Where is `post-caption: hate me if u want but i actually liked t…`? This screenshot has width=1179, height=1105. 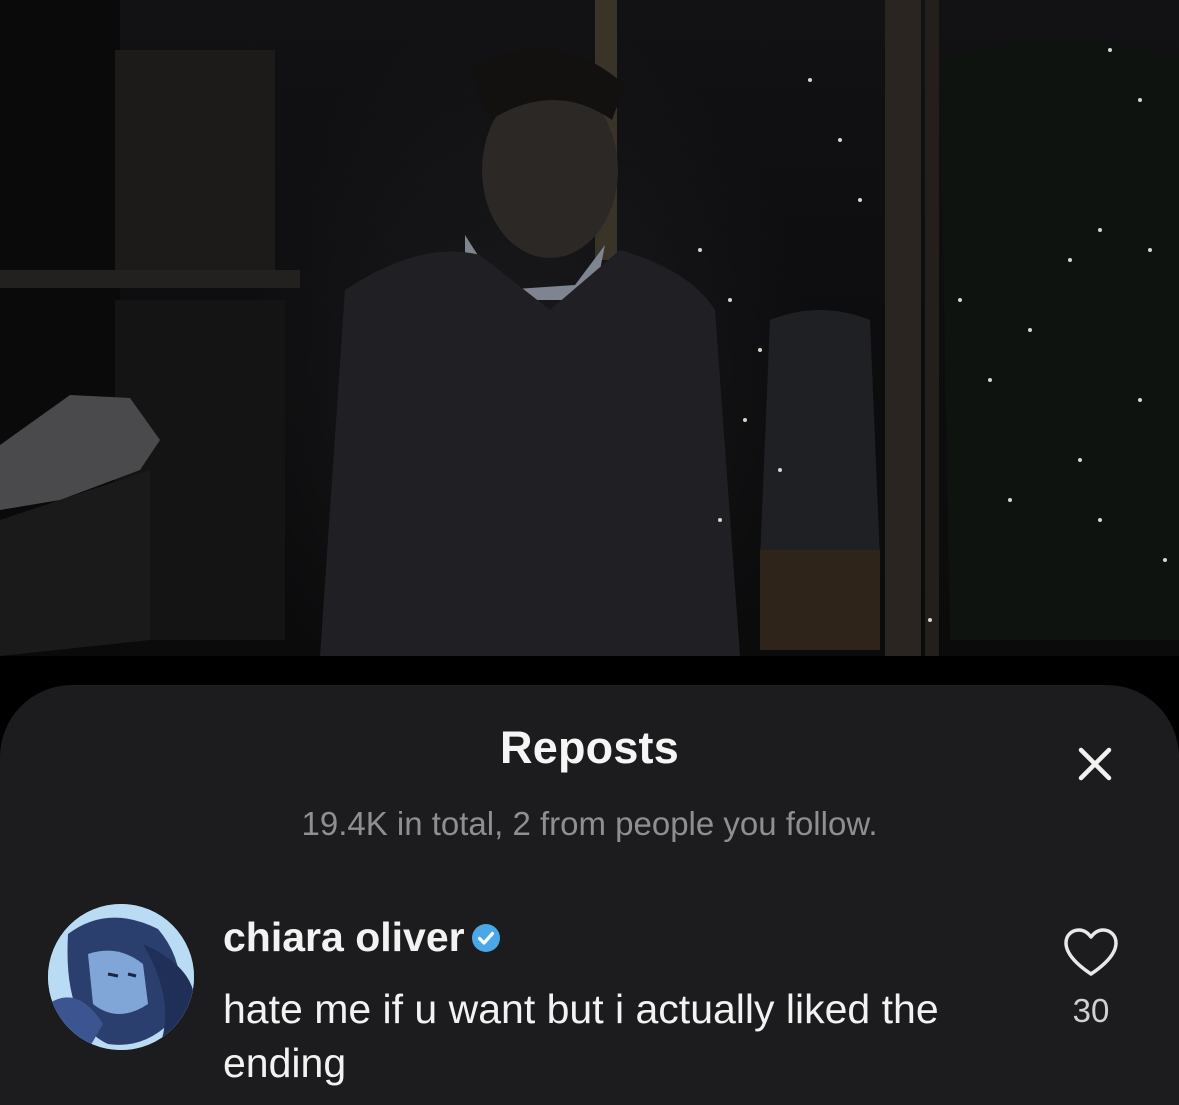
post-caption: hate me if u want but i actually liked t… is located at coordinates (581, 1036).